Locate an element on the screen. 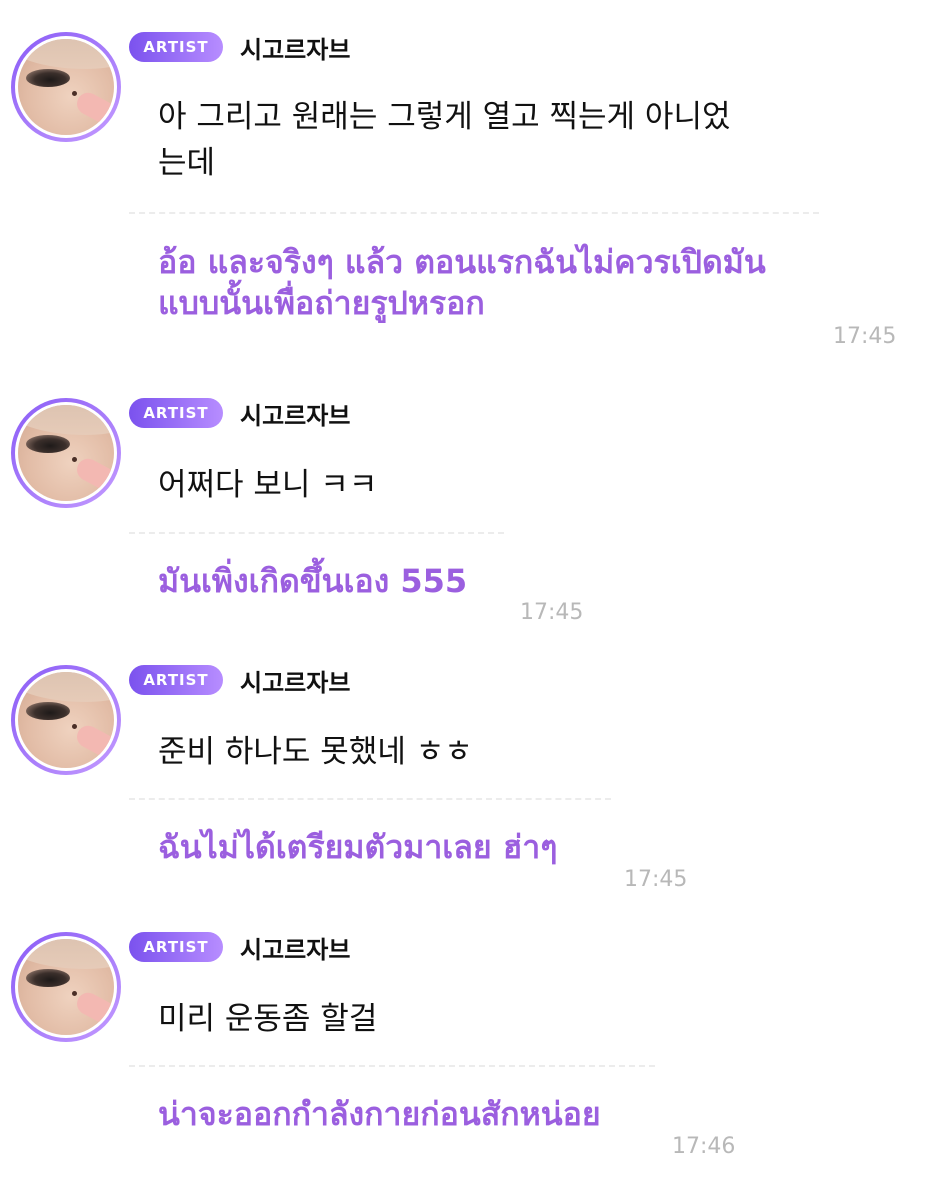 This screenshot has height=1199, width=930. original-text: 어쩌다 보니 ㅋㅋ is located at coordinates (267, 485).